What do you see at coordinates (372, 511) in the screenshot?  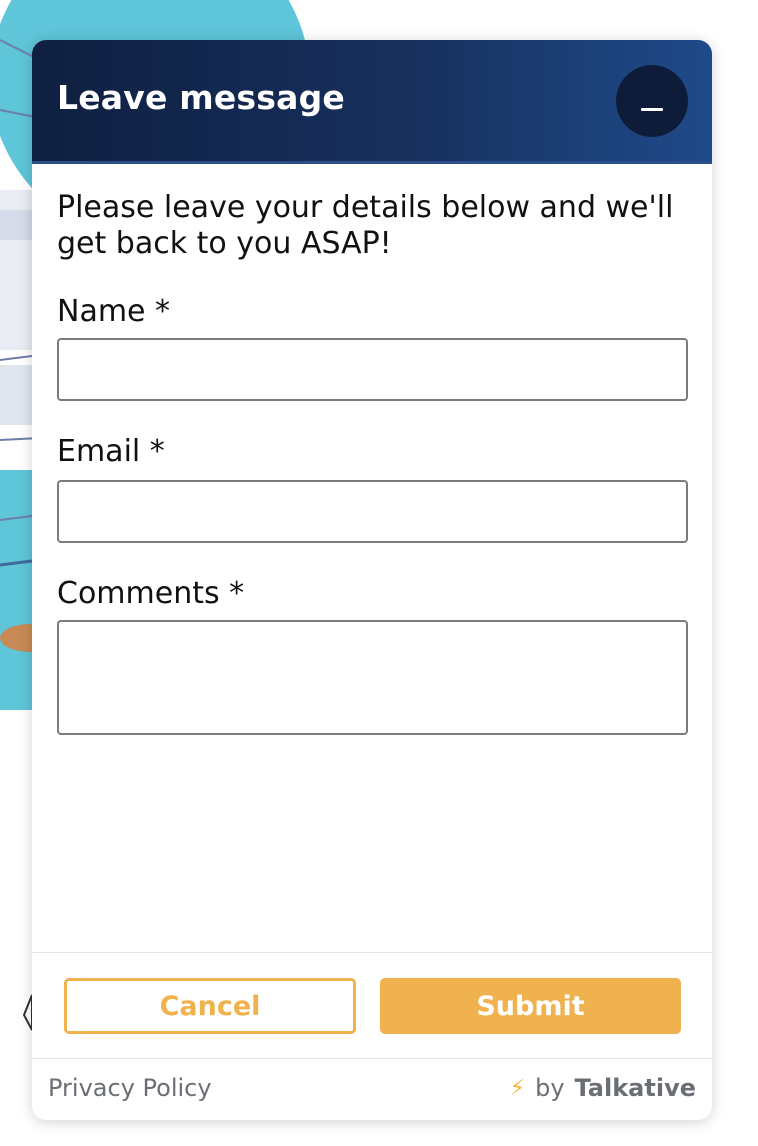 I see `email-input` at bounding box center [372, 511].